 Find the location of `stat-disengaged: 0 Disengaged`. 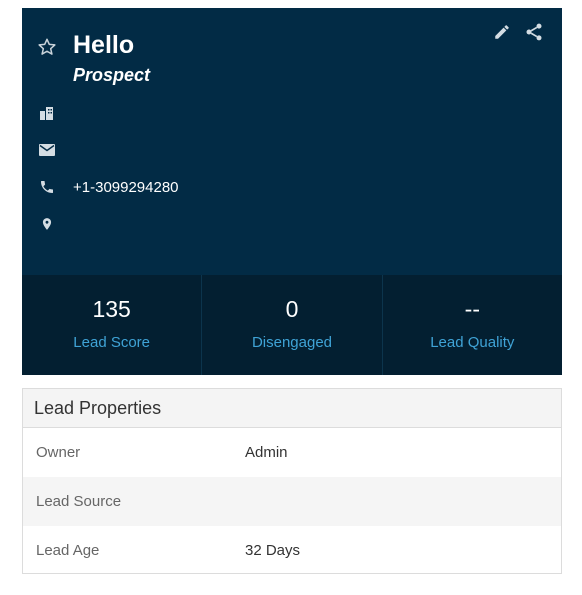

stat-disengaged: 0 Disengaged is located at coordinates (292, 325).